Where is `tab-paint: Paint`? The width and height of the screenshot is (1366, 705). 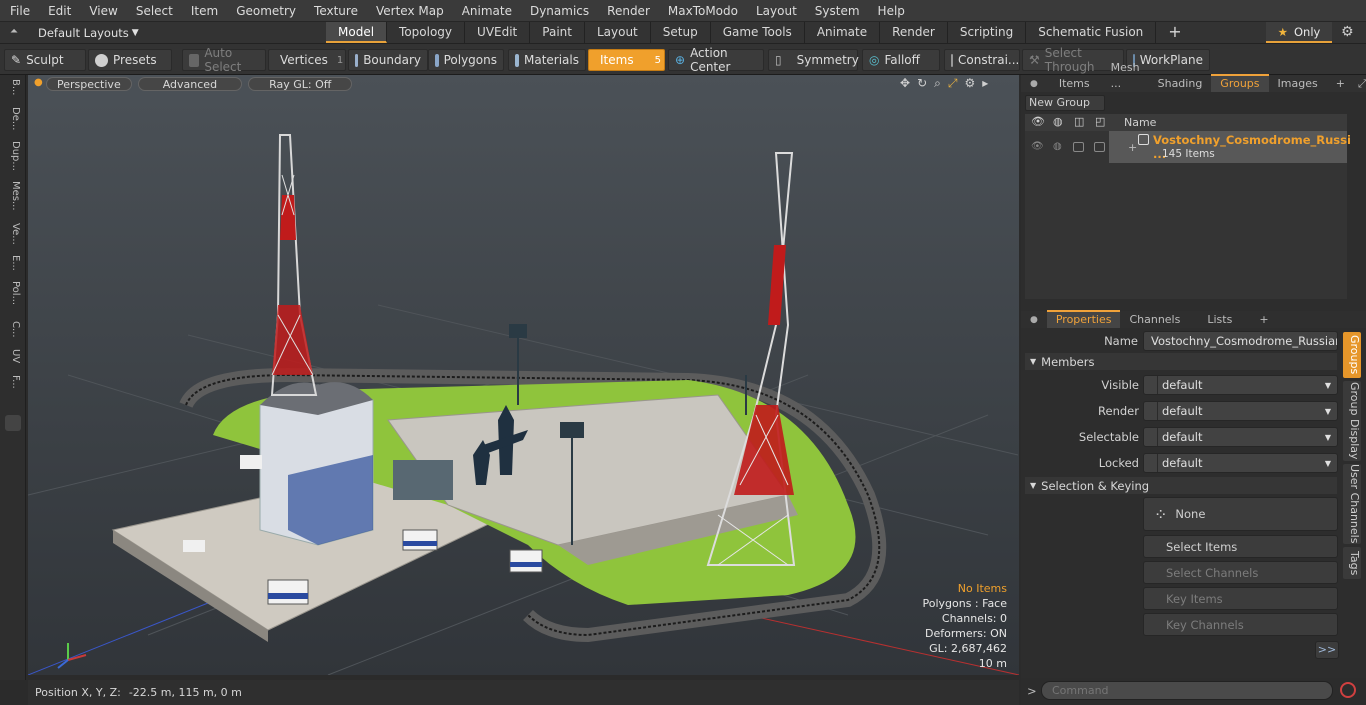 tab-paint: Paint is located at coordinates (557, 32).